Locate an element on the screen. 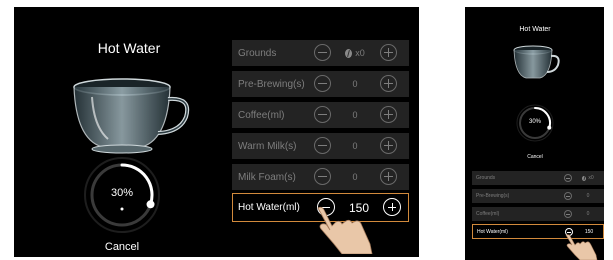 This screenshot has width=613, height=260. row-milk-foam: Milk Foam(s) 0 is located at coordinates (320, 177).